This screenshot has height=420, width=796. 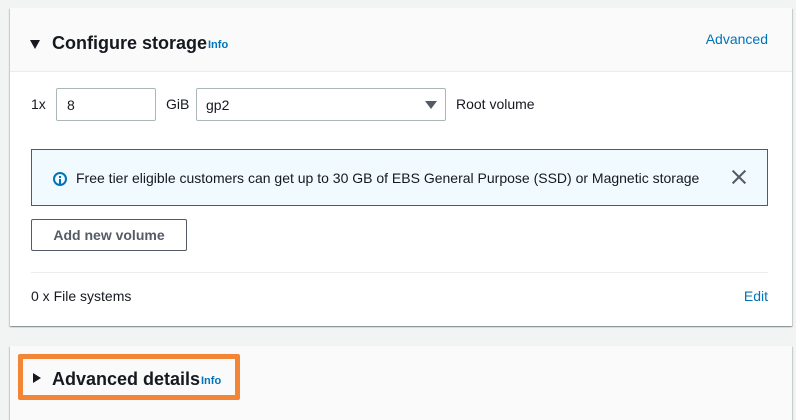 What do you see at coordinates (218, 105) in the screenshot?
I see `volume-type-value: gp2` at bounding box center [218, 105].